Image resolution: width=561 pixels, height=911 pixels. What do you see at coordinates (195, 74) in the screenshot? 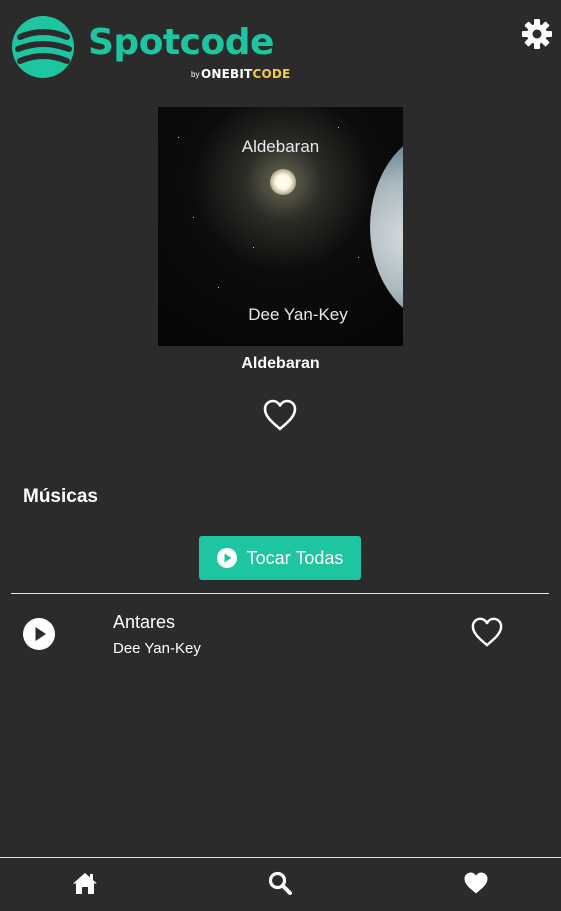
I see `logo-by-text: by` at bounding box center [195, 74].